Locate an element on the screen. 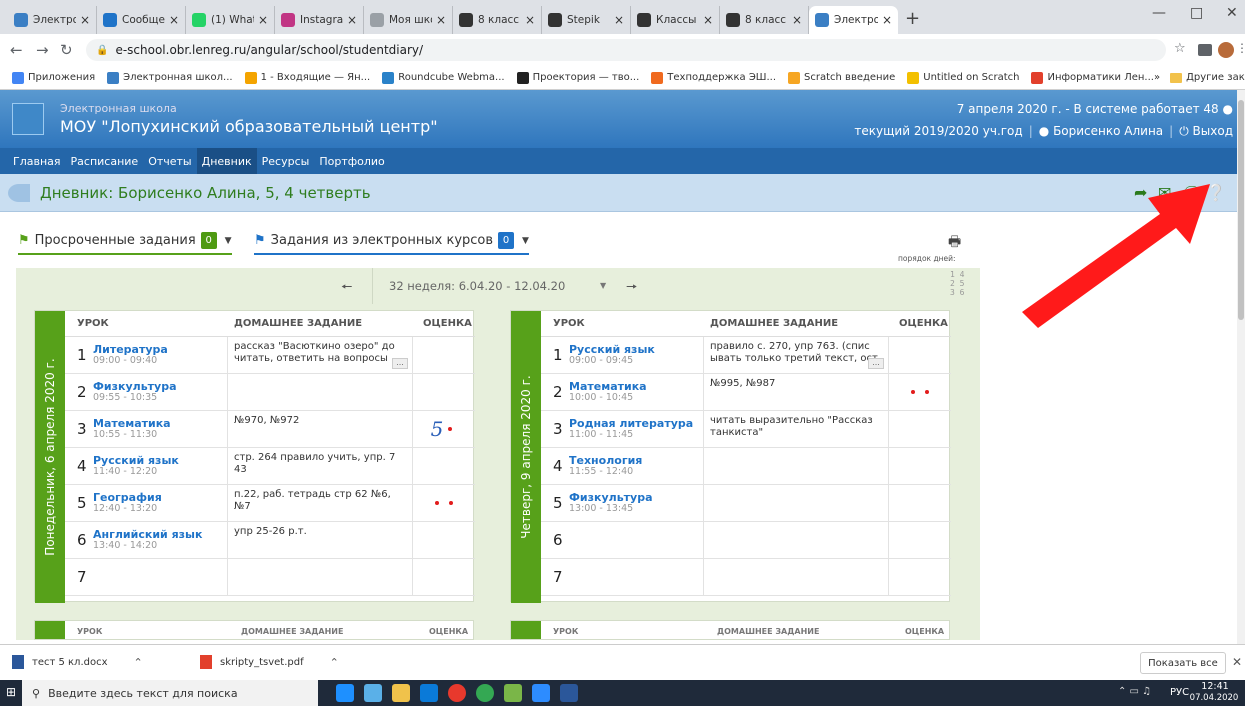  week-label: 32 неделя: 6.04.20 - 12.04.20 is located at coordinates (477, 286).